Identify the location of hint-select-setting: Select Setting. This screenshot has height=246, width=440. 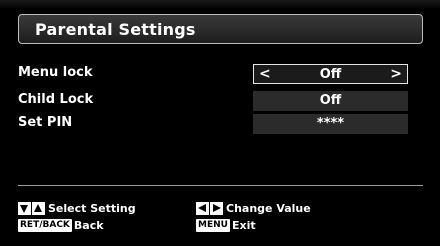
(77, 208).